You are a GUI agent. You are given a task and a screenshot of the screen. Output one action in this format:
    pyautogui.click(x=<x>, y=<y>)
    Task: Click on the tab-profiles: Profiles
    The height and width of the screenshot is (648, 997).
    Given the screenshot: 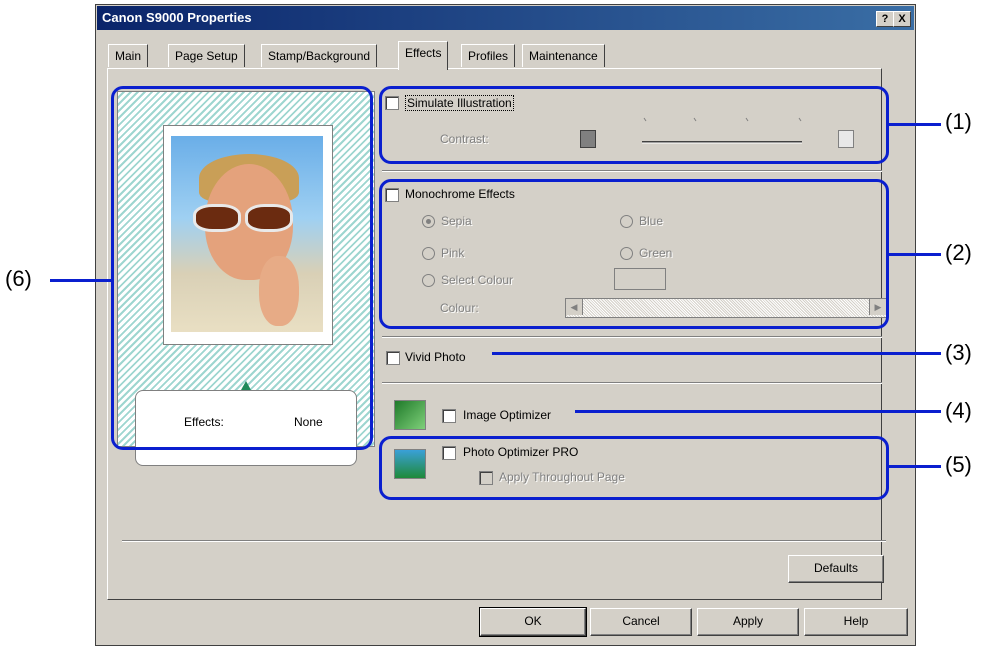 What is the action you would take?
    pyautogui.click(x=488, y=55)
    